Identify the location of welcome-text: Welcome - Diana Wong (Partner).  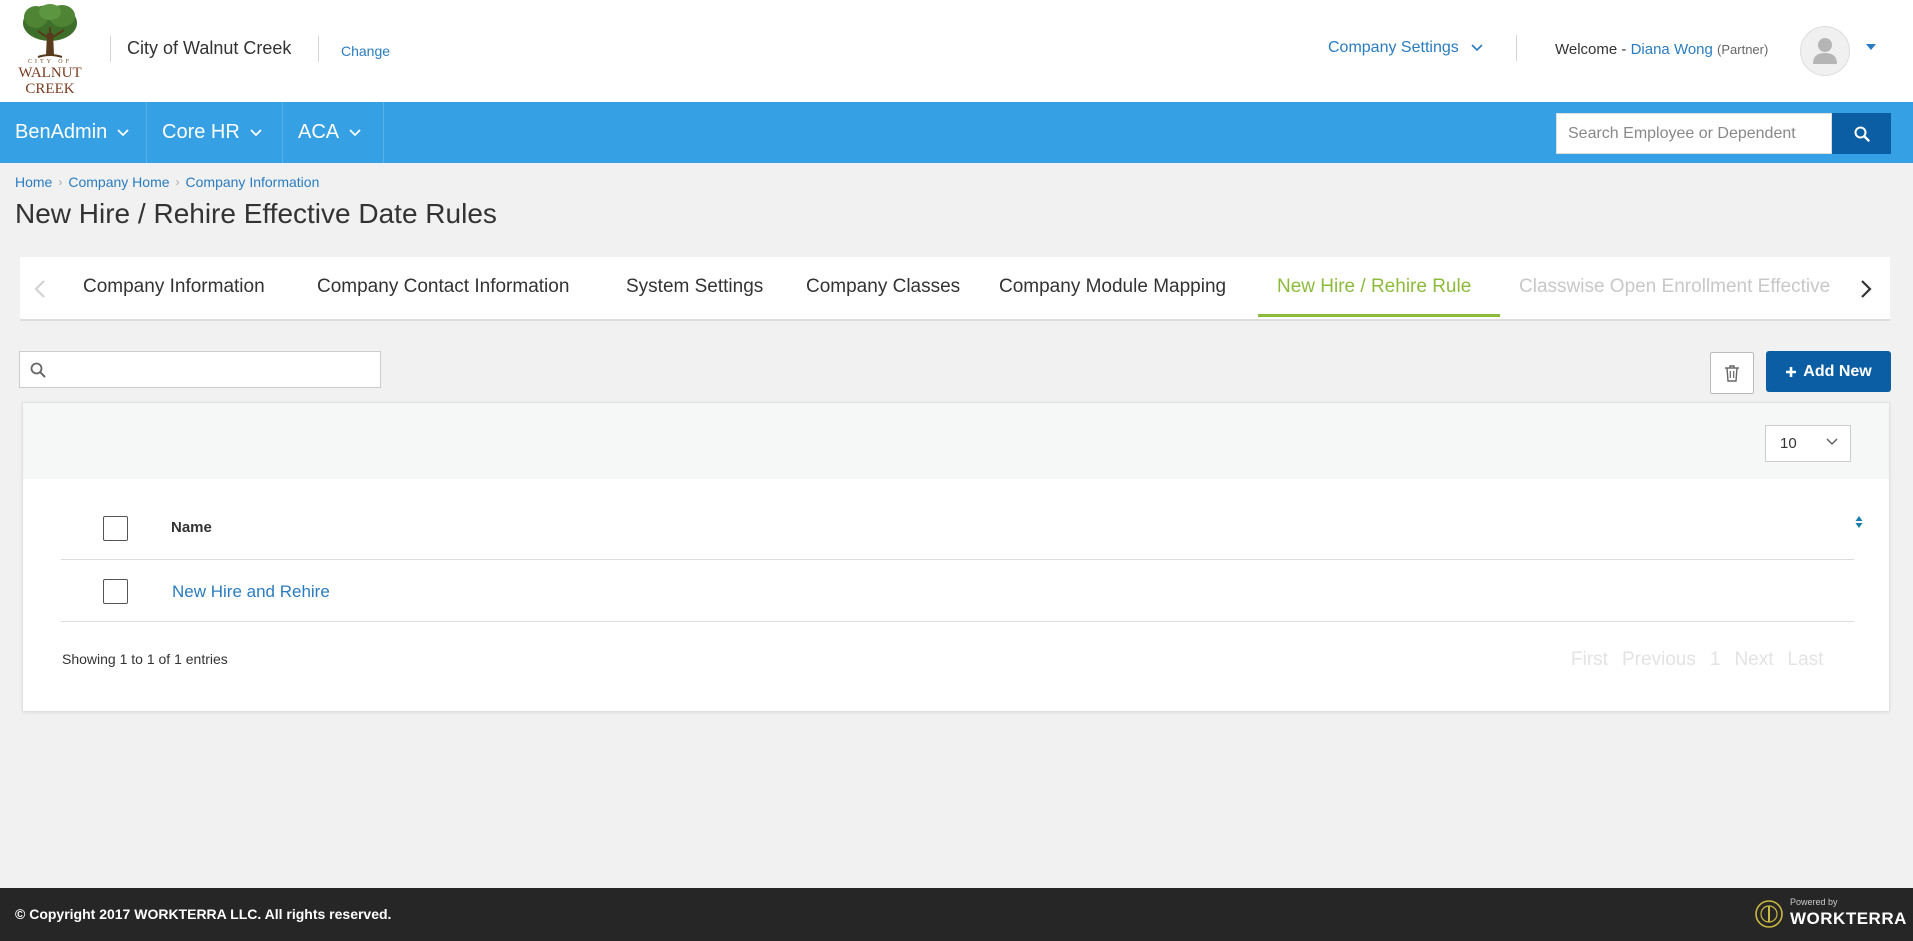
(1661, 49).